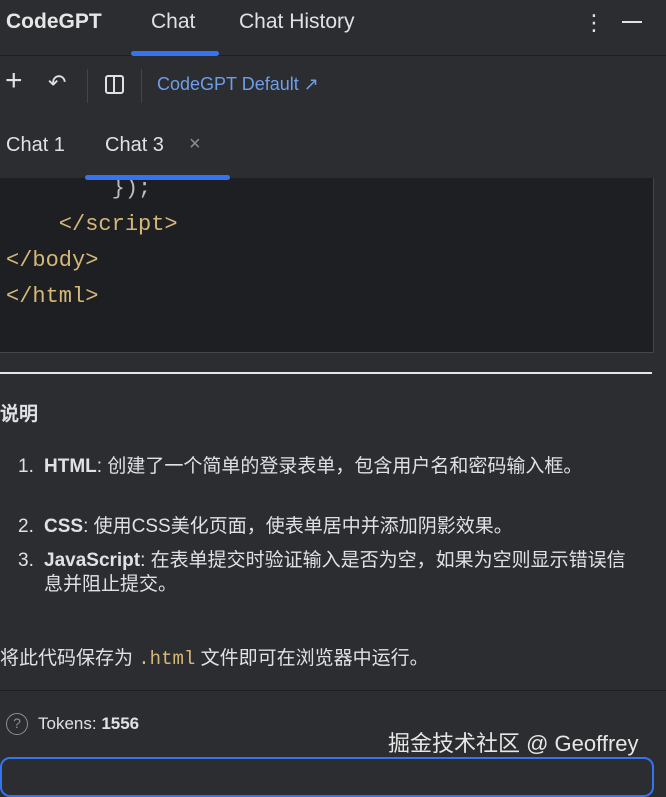  I want to click on tab-chat-history: Chat History, so click(297, 22).